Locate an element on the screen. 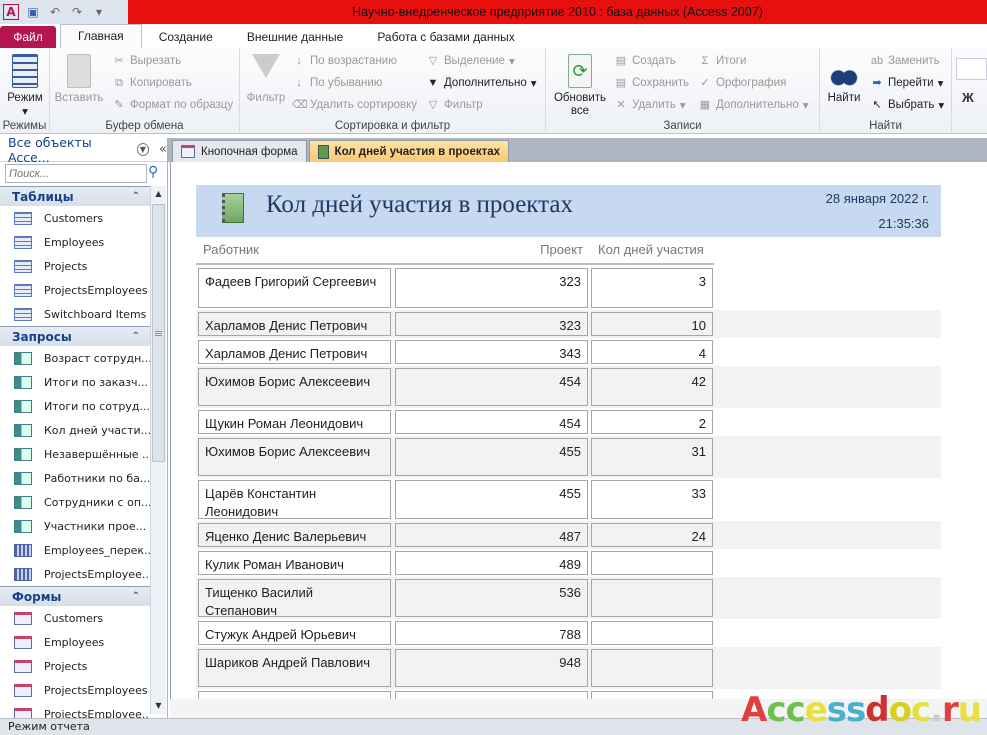 This screenshot has width=987, height=735. replace-button: ab Заменить is located at coordinates (905, 61).